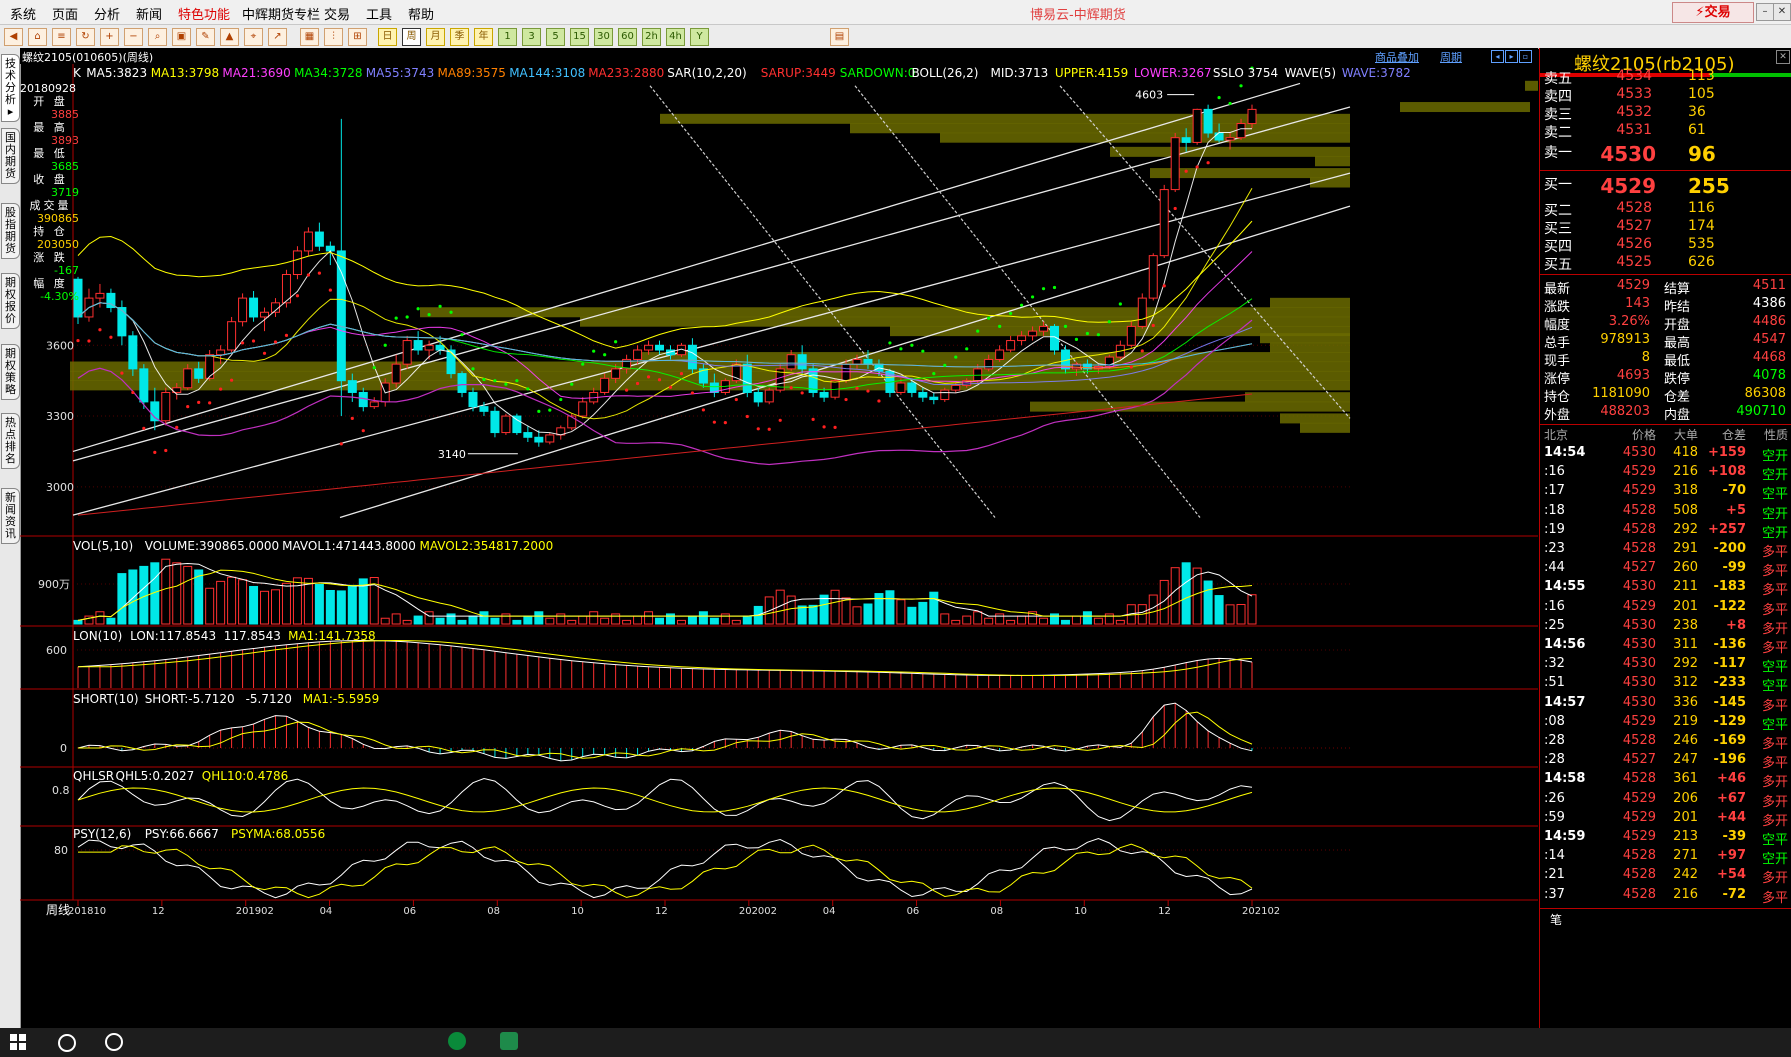 This screenshot has height=1057, width=1791. Describe the element at coordinates (1665, 246) in the screenshot. I see `bid-row: 买四 4526 535` at that location.